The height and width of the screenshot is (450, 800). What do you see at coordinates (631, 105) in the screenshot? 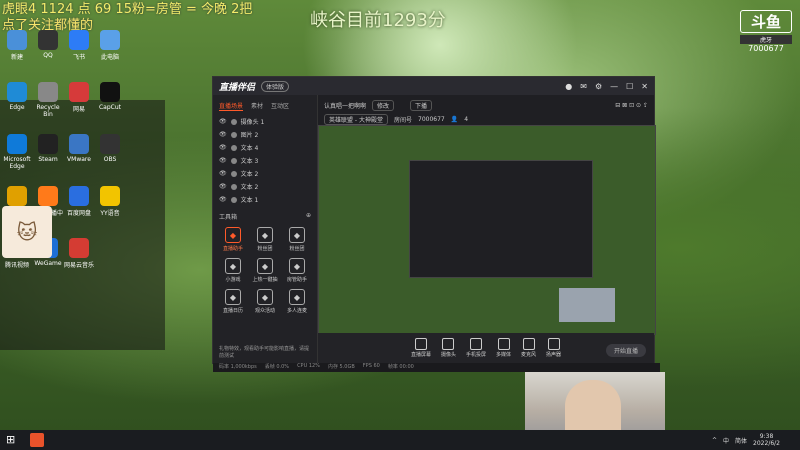
I see `toolbar-icons: ⊟ ⊠ ⊡ ⊙ ⇪` at bounding box center [631, 105].